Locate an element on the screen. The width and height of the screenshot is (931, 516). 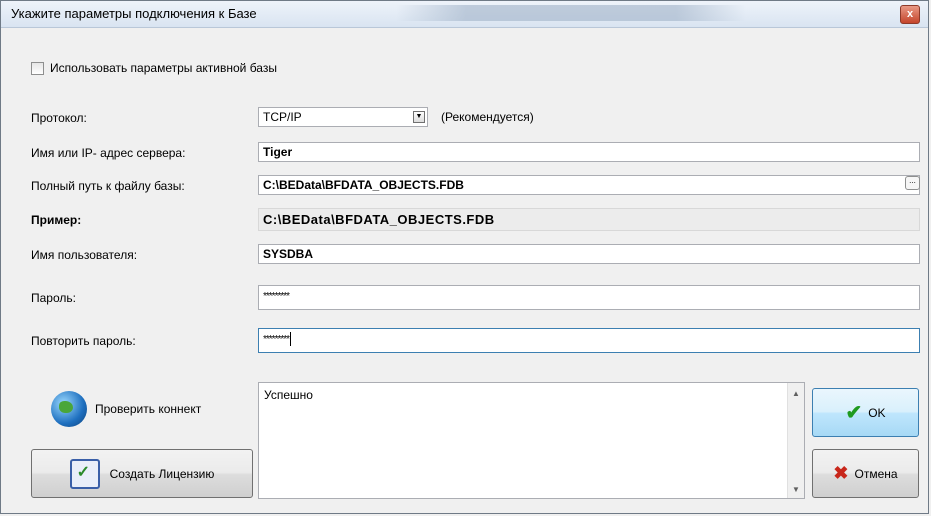
user-label: Имя пользователя: is located at coordinates (84, 255).